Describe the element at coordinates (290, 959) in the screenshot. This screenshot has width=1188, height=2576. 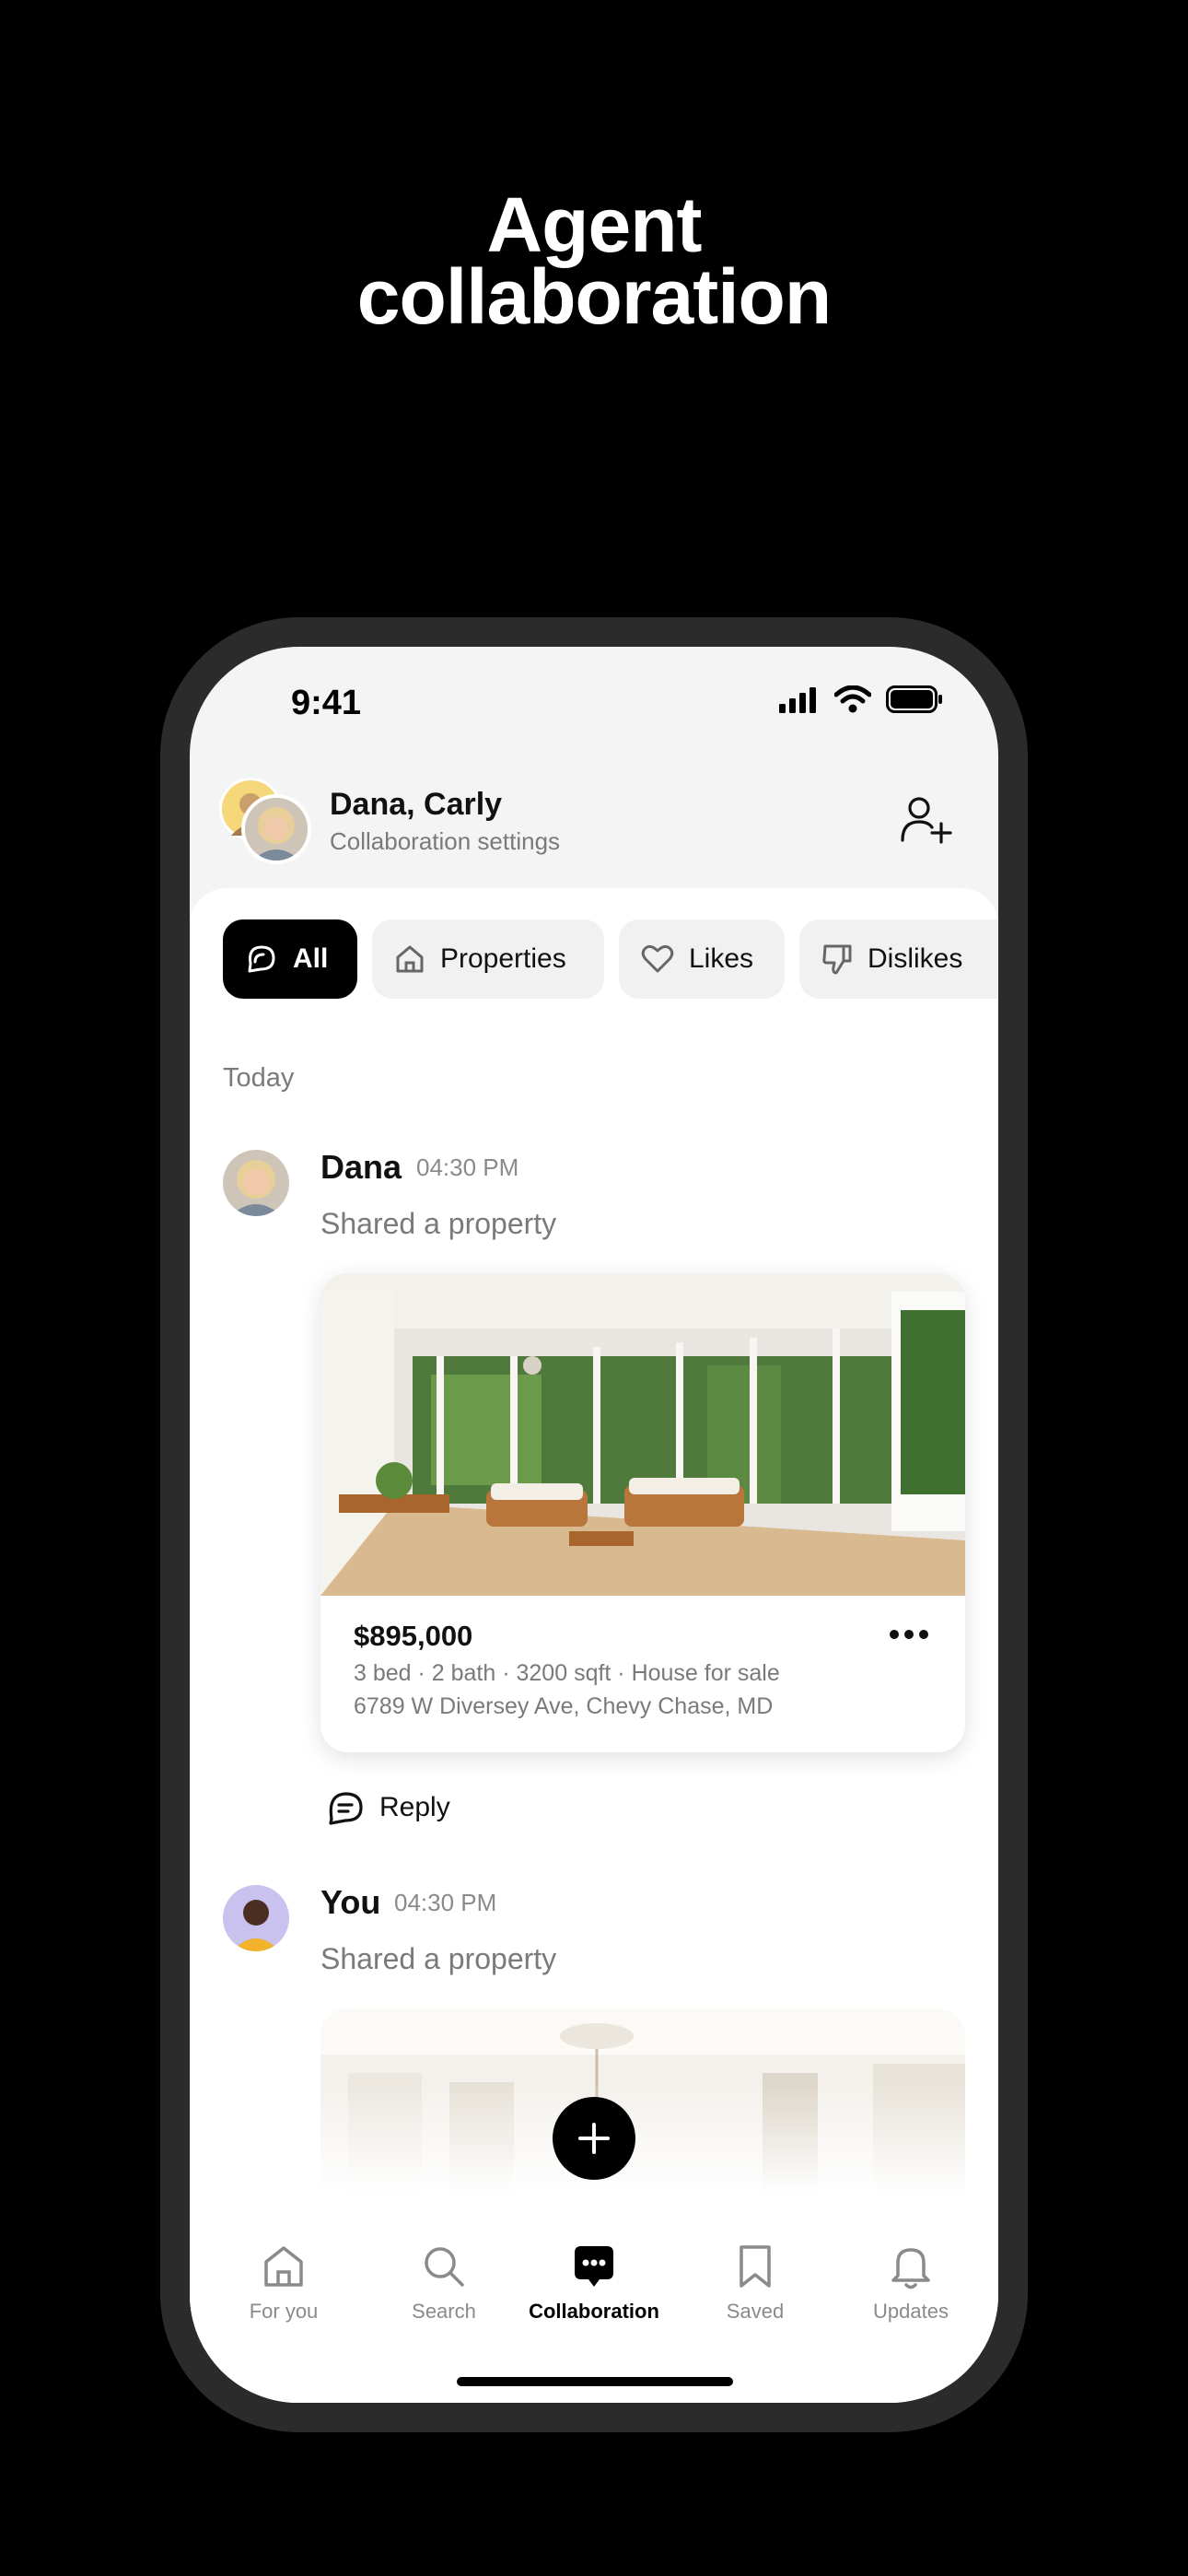
I see `filter-chip-all: All` at that location.